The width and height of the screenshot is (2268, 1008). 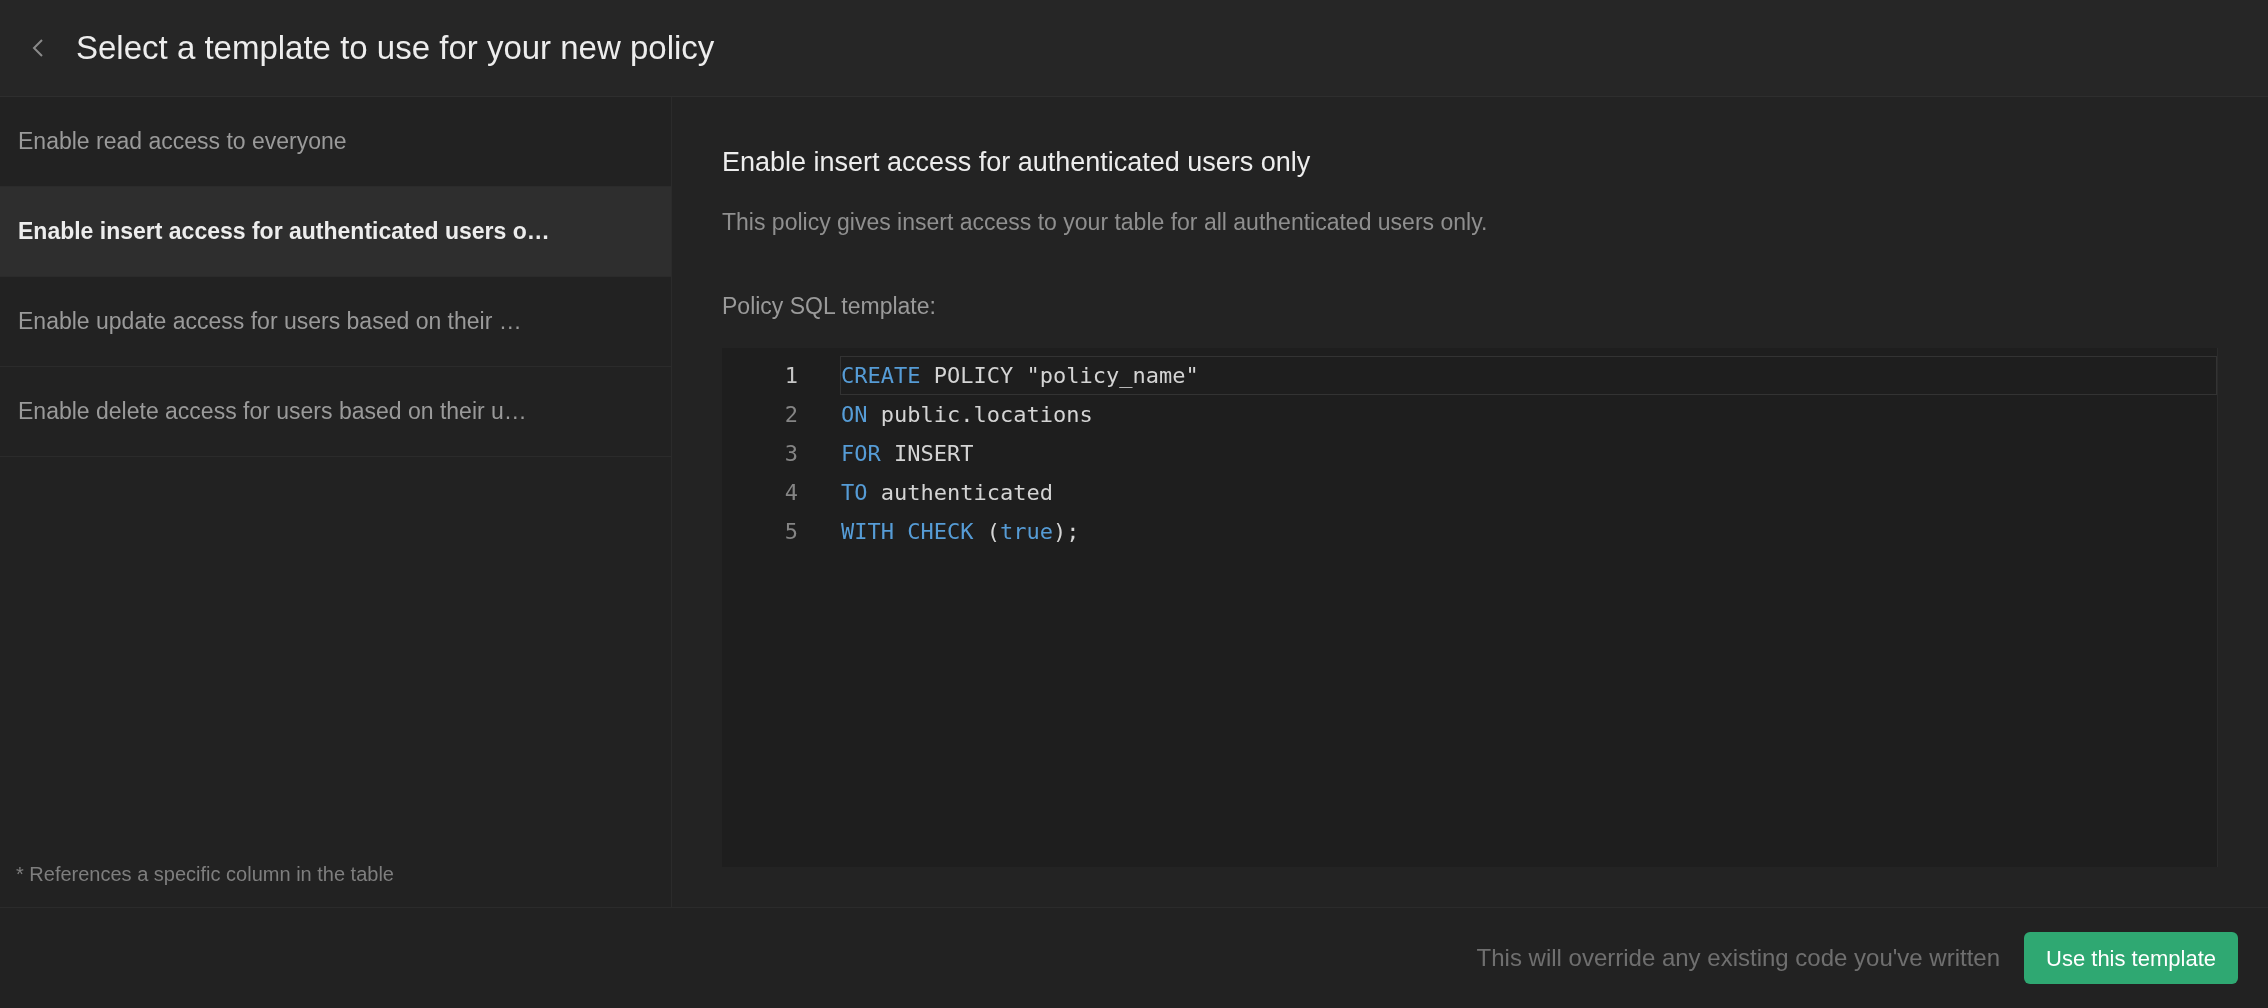 What do you see at coordinates (960, 531) in the screenshot?
I see `code-line: WITH CHECK (true);` at bounding box center [960, 531].